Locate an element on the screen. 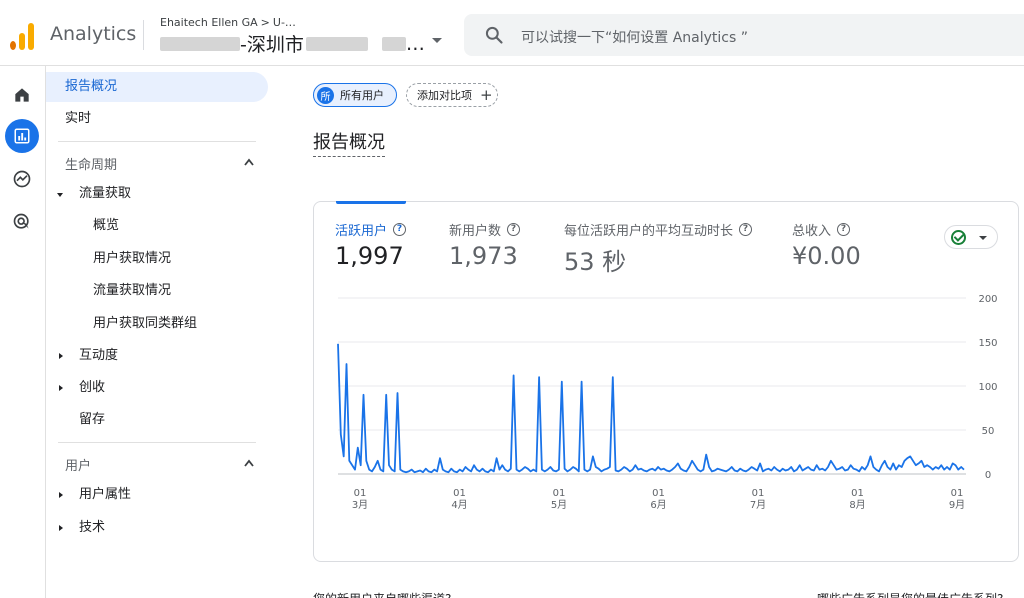 This screenshot has width=1024, height=598. sidebar-item-traffic-acquisition: 流量获取情况 is located at coordinates (132, 291).